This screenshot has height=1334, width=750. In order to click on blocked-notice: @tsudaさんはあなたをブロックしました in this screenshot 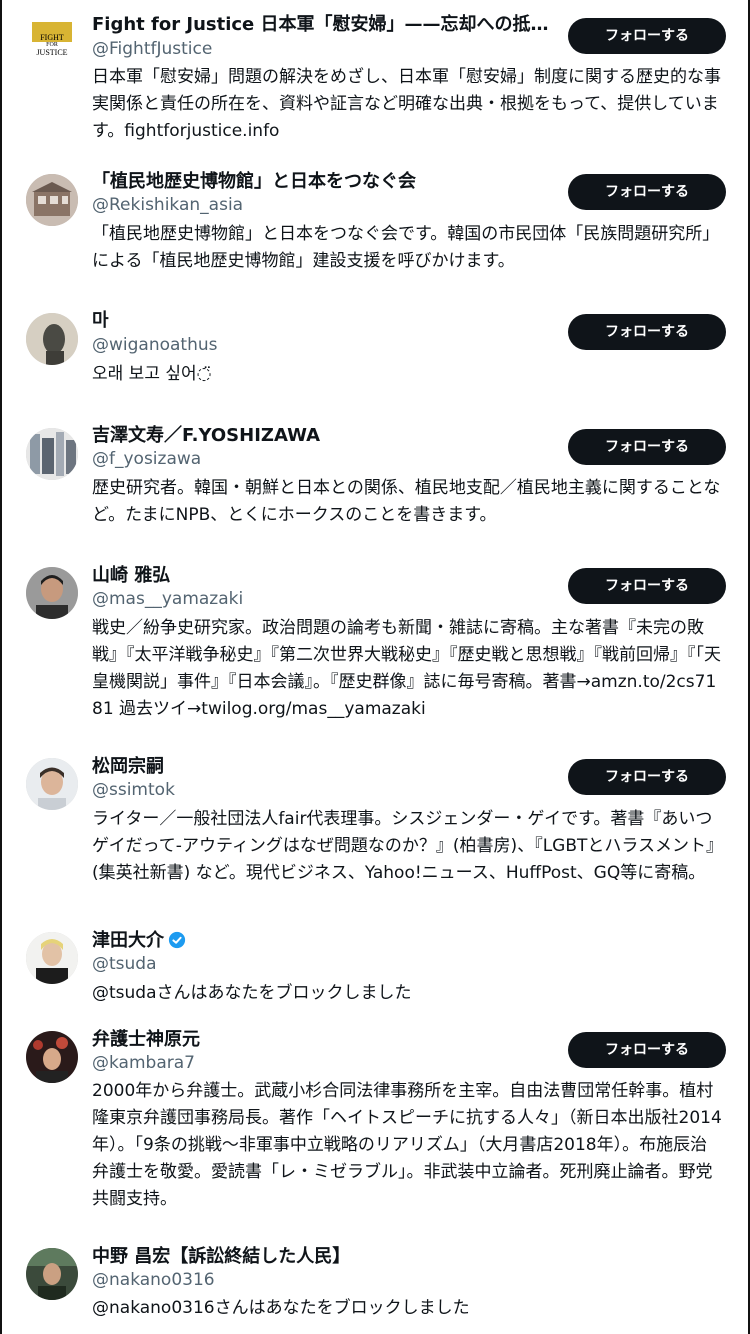, I will do `click(252, 993)`.